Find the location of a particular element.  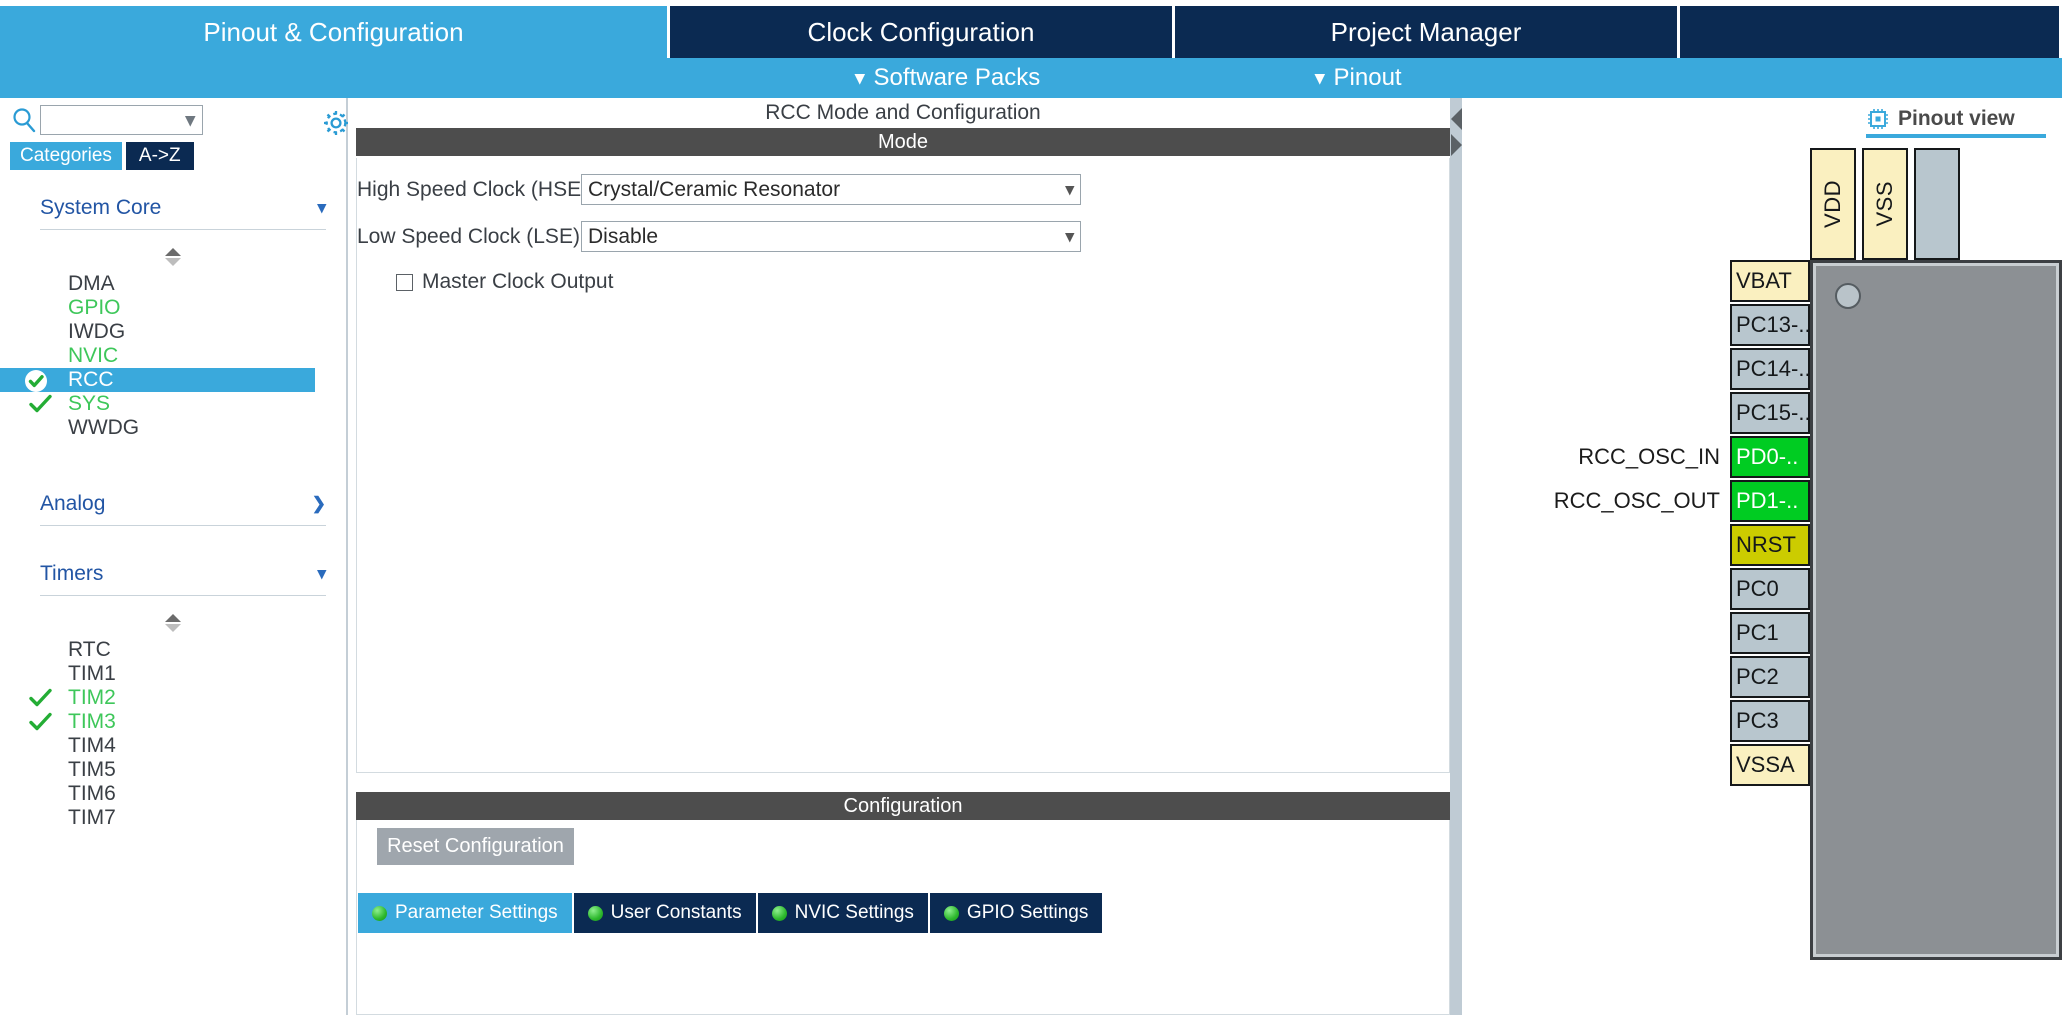

tab-label: A->Z is located at coordinates (159, 155).